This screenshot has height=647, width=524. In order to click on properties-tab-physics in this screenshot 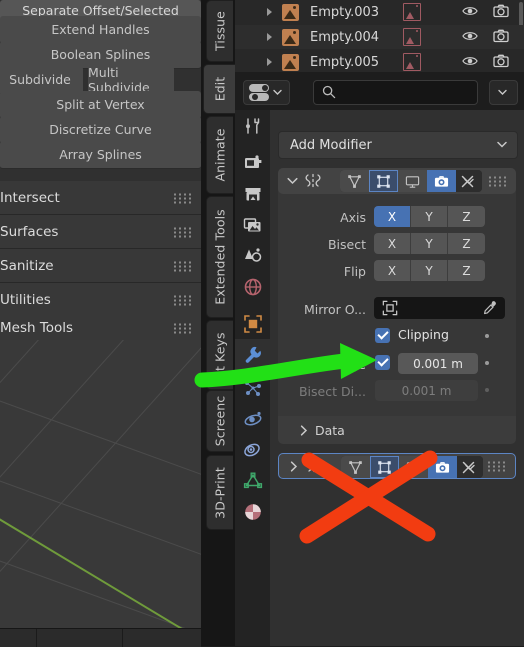, I will do `click(252, 418)`.